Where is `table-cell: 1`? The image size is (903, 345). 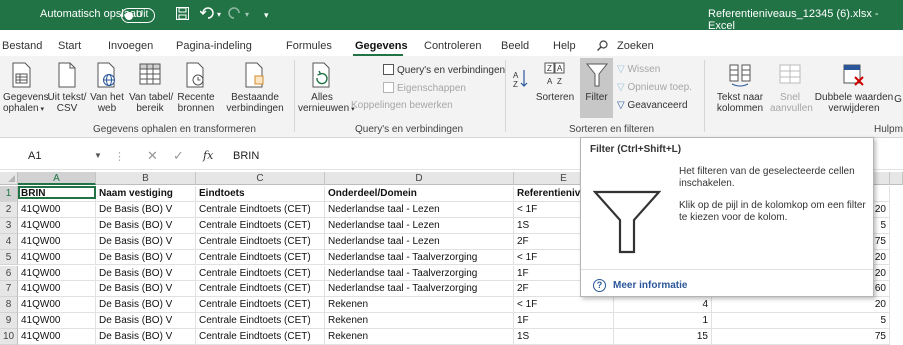
table-cell: 1 is located at coordinates (663, 321).